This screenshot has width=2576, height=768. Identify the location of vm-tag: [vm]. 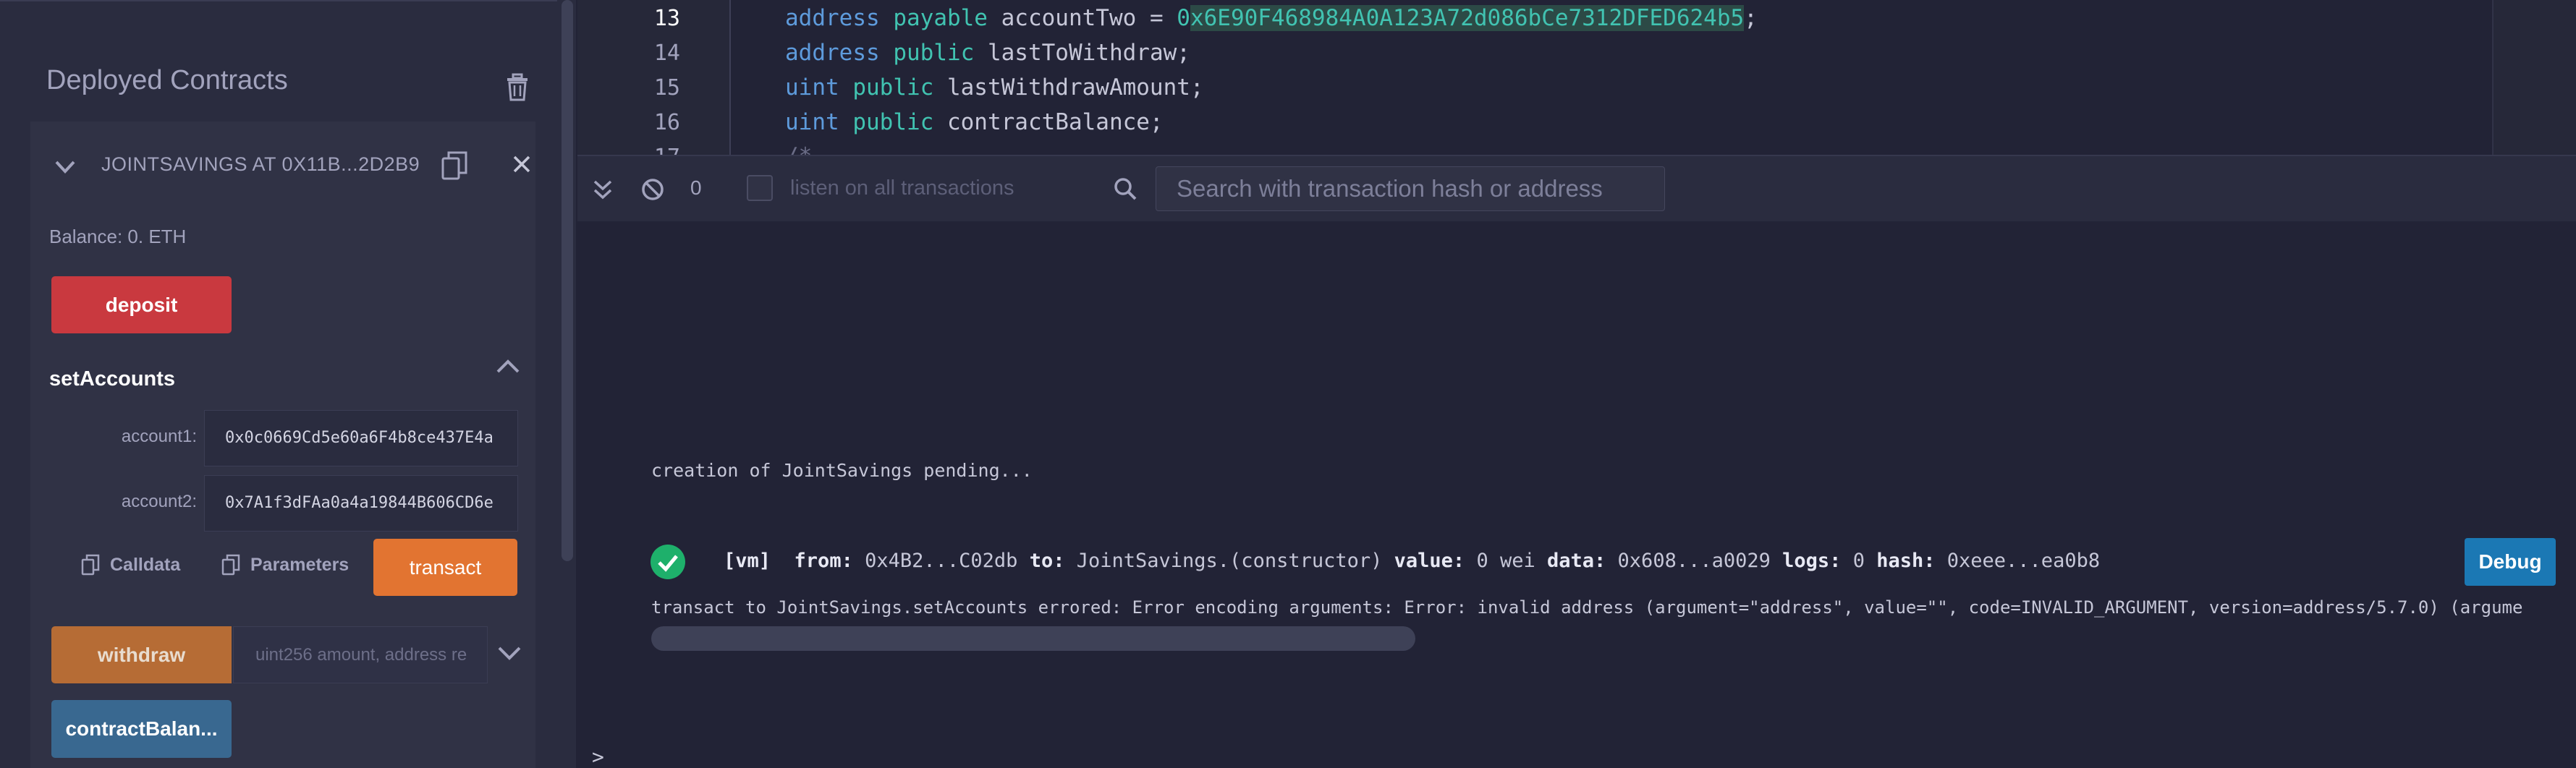
(748, 561).